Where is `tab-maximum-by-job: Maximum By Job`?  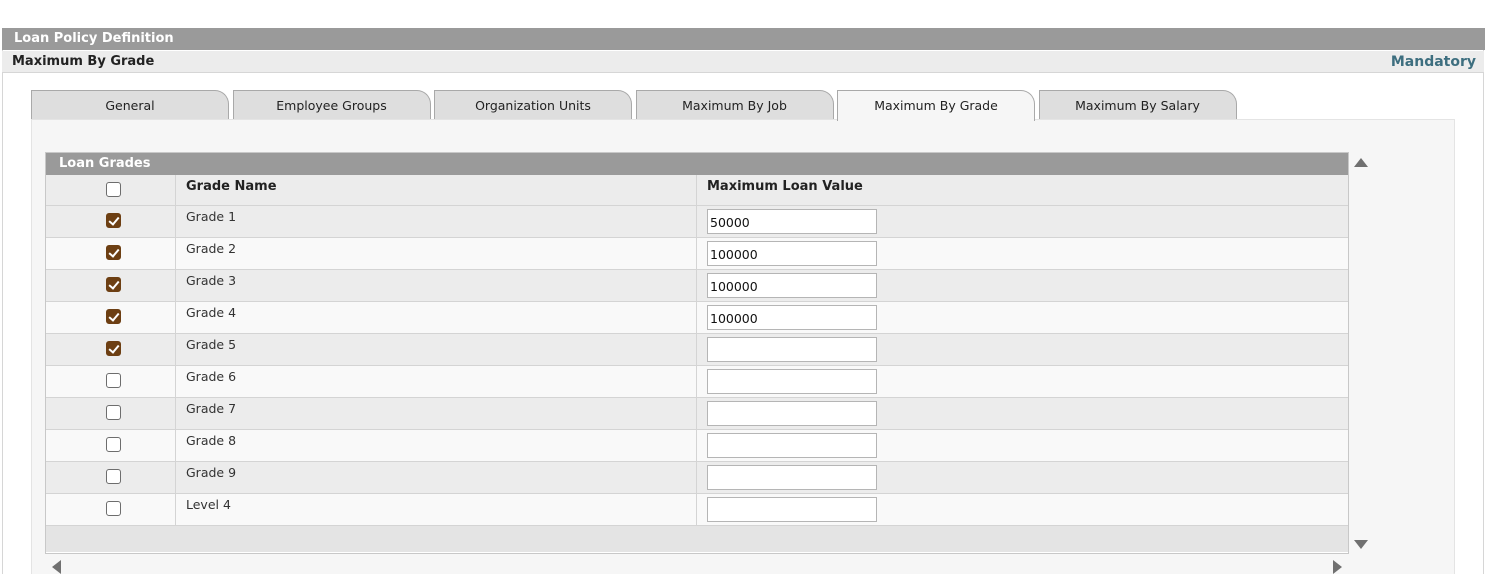 tab-maximum-by-job: Maximum By Job is located at coordinates (734, 104).